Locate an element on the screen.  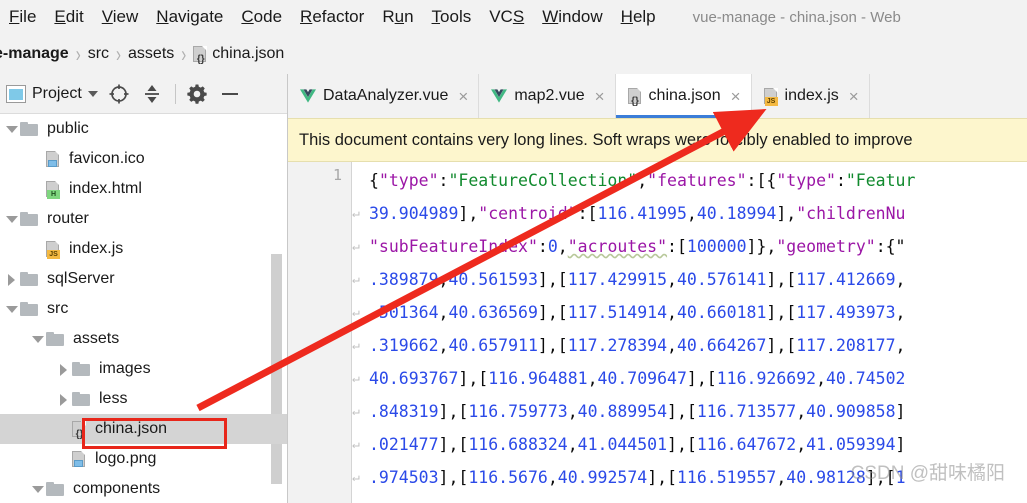
code-token: ] is located at coordinates (900, 444).